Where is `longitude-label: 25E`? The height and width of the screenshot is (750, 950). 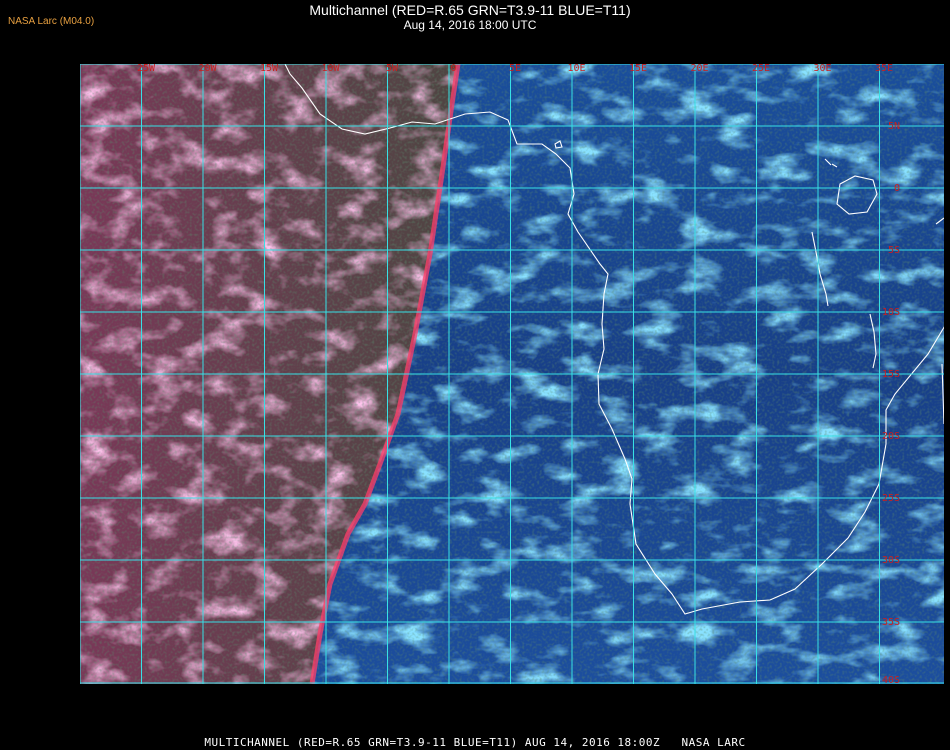 longitude-label: 25E is located at coordinates (761, 69).